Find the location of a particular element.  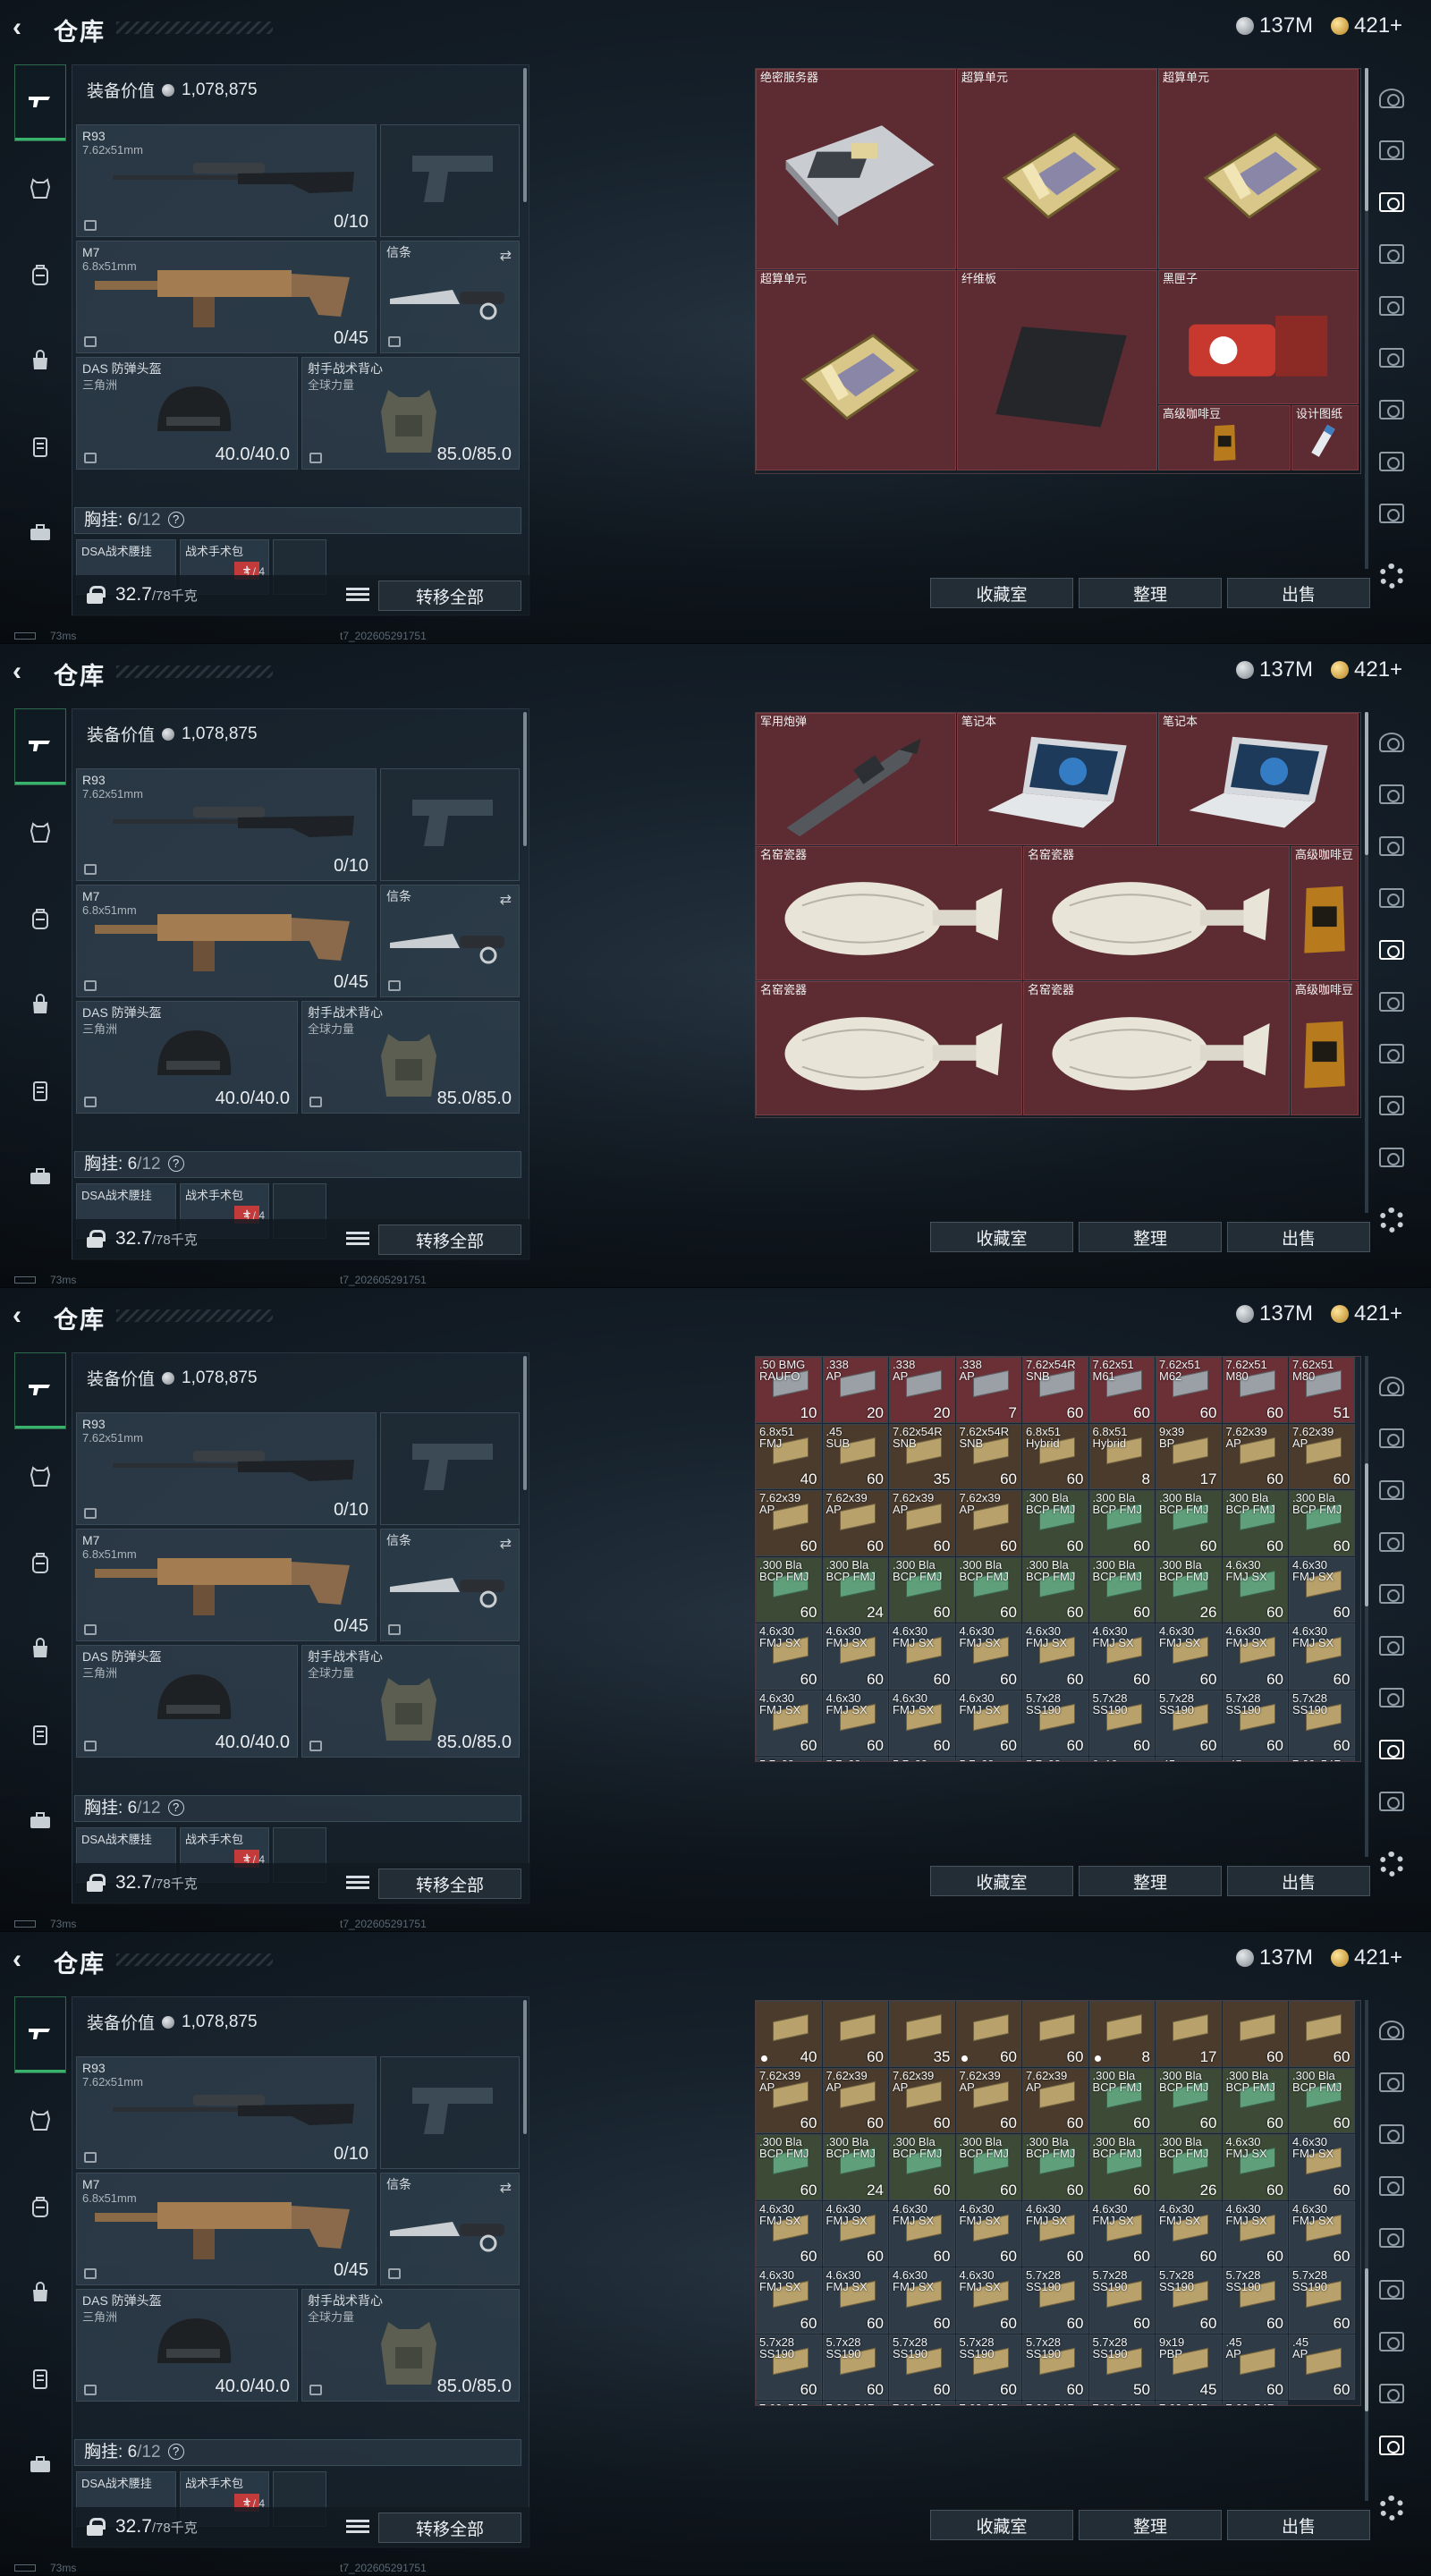

ammo-item: .45AP60 is located at coordinates (1255, 1759).